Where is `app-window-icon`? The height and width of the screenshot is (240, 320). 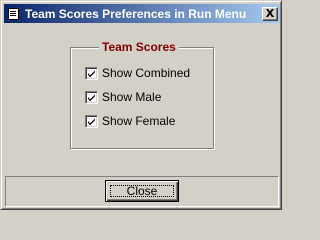 app-window-icon is located at coordinates (14, 14).